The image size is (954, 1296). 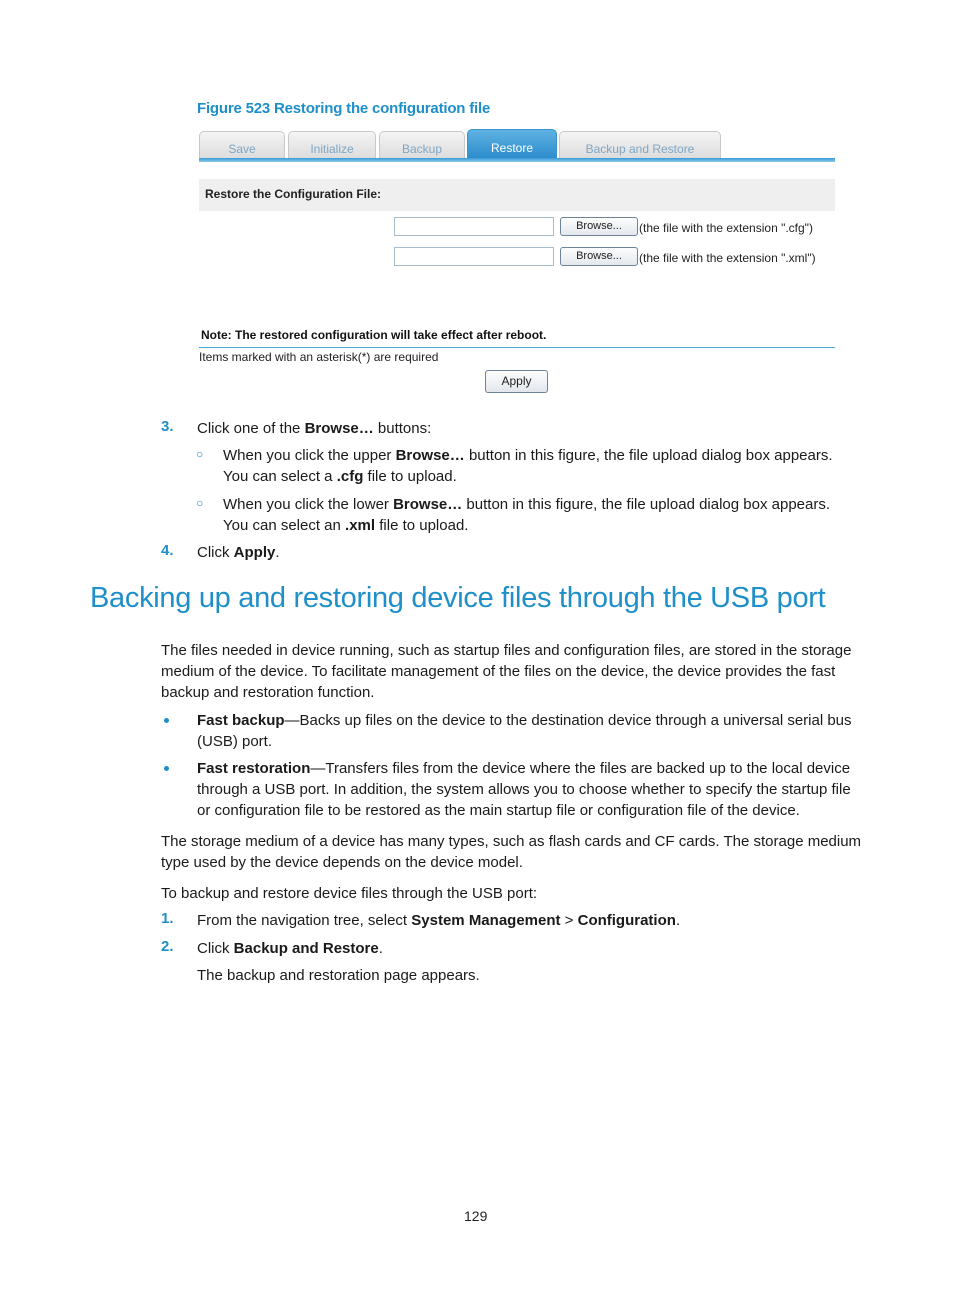 I want to click on step-number: 4., so click(x=167, y=550).